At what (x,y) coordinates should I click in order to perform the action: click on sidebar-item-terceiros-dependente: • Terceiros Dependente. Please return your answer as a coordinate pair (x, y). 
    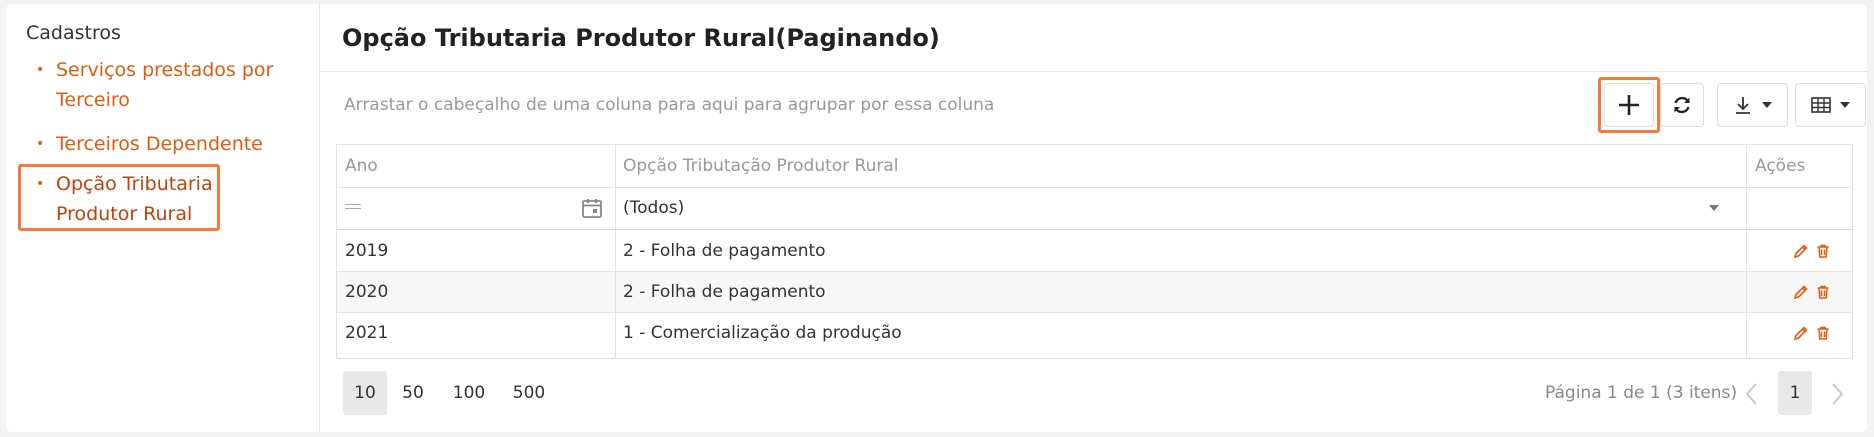
    Looking at the image, I should click on (166, 144).